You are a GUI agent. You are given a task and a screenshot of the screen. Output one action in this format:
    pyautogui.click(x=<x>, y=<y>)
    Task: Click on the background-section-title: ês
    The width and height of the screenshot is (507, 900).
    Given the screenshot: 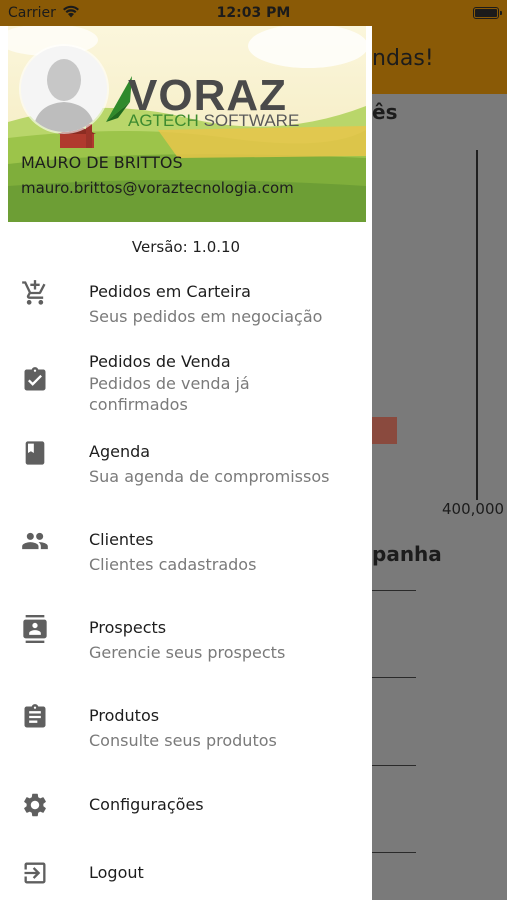 What is the action you would take?
    pyautogui.click(x=385, y=112)
    